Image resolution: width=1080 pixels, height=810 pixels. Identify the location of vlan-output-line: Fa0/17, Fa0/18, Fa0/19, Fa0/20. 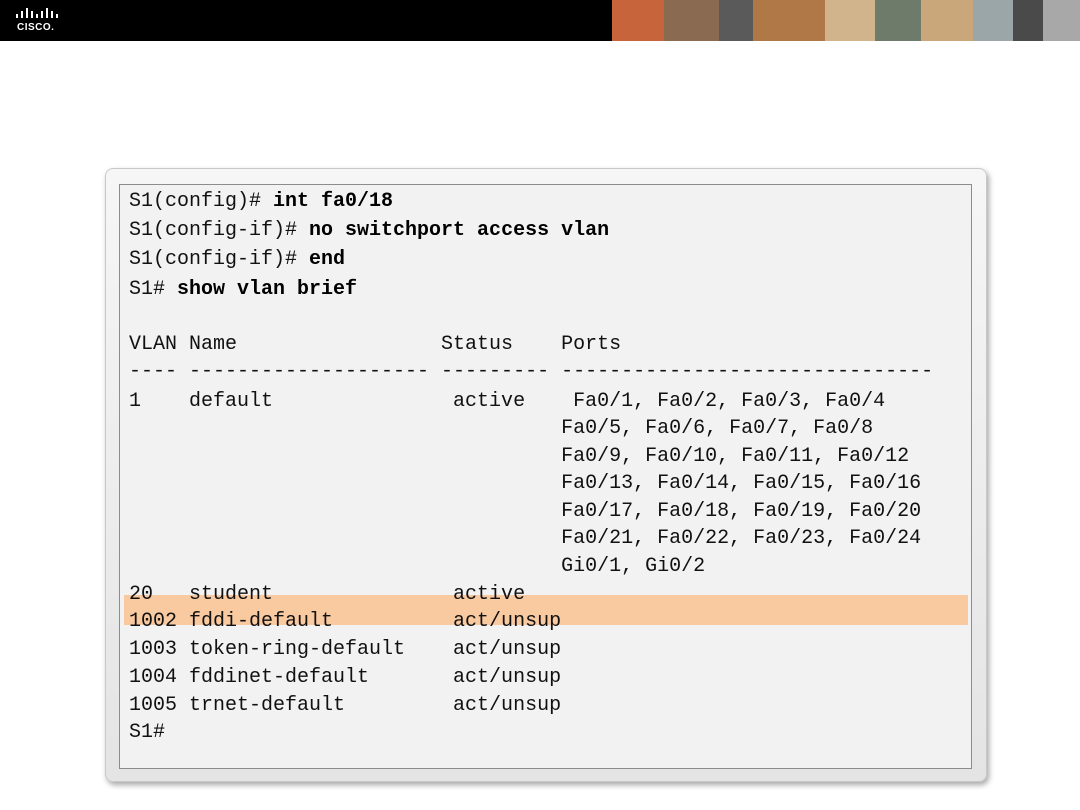
(525, 511).